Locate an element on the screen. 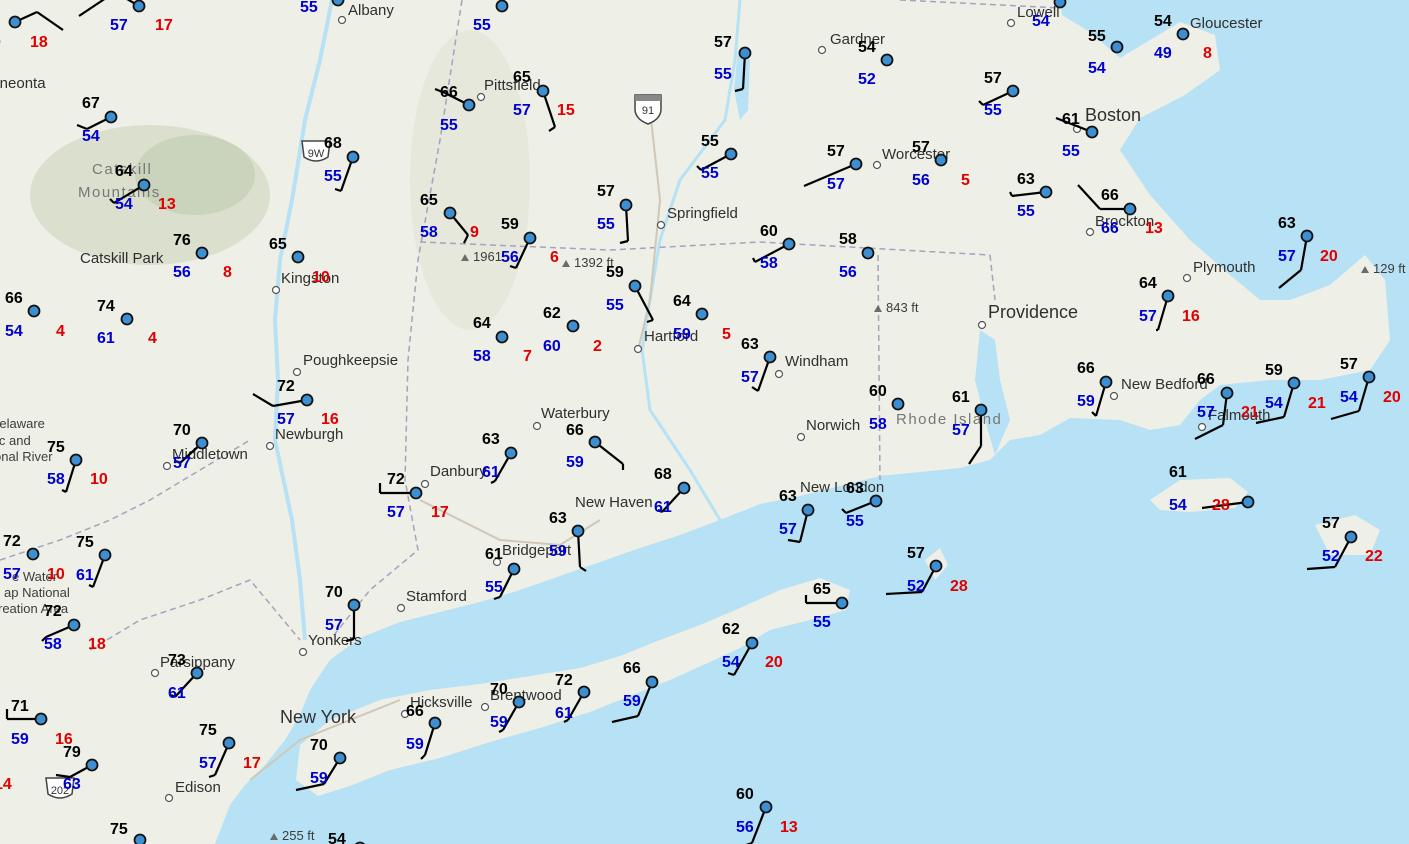 Image resolution: width=1409 pixels, height=844 pixels. temperature-label: 67 is located at coordinates (91, 103).